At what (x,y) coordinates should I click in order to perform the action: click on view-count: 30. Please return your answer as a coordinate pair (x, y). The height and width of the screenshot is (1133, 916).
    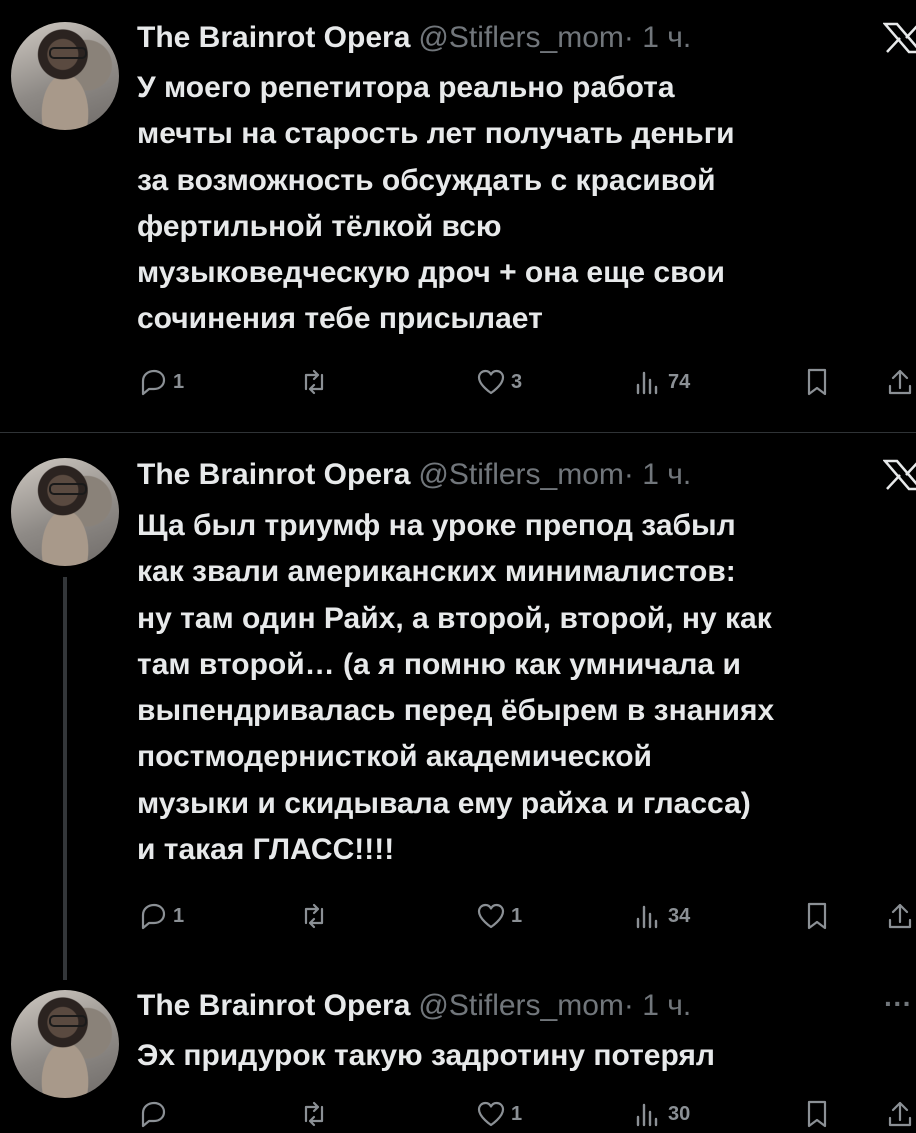
    Looking at the image, I should click on (679, 1113).